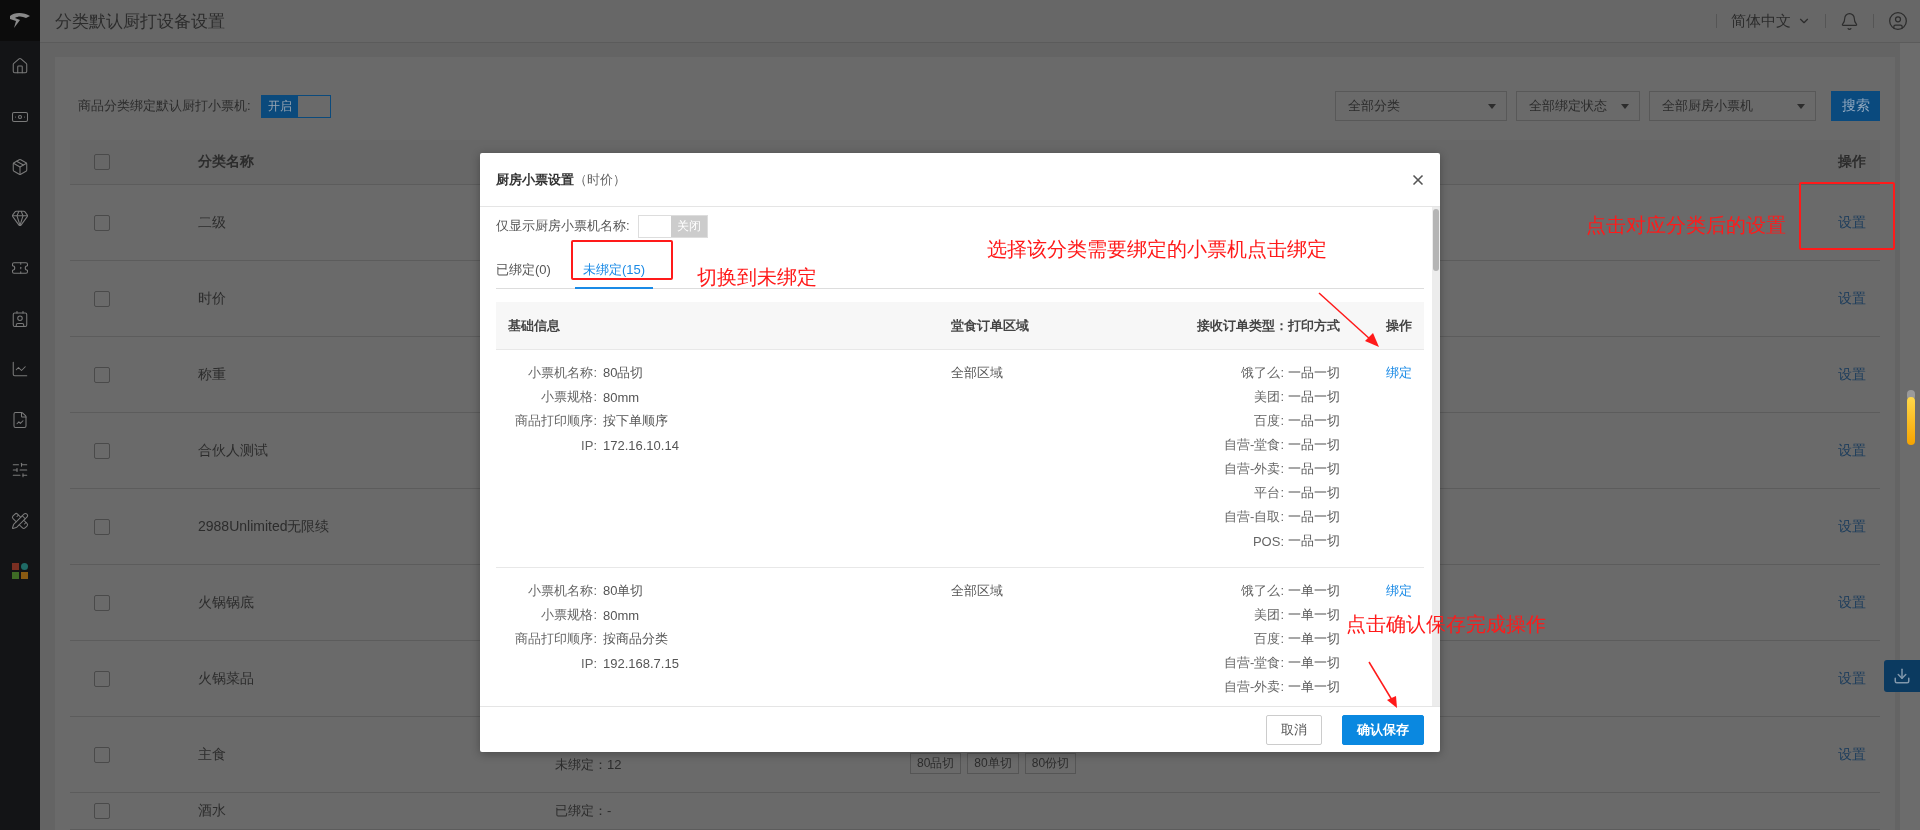 The width and height of the screenshot is (1920, 830). Describe the element at coordinates (1268, 325) in the screenshot. I see `column-header: 接收订单类型：打印方式` at that location.